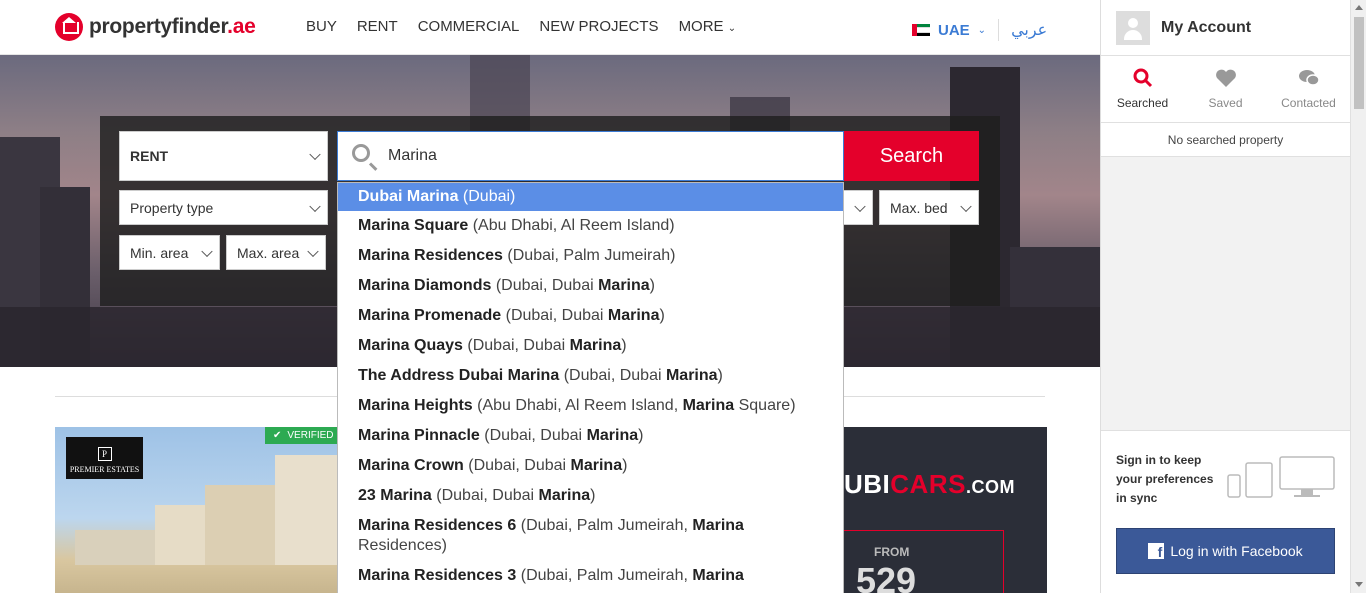 Image resolution: width=1366 pixels, height=593 pixels. I want to click on scroll-up-icon, so click(1359, 7).